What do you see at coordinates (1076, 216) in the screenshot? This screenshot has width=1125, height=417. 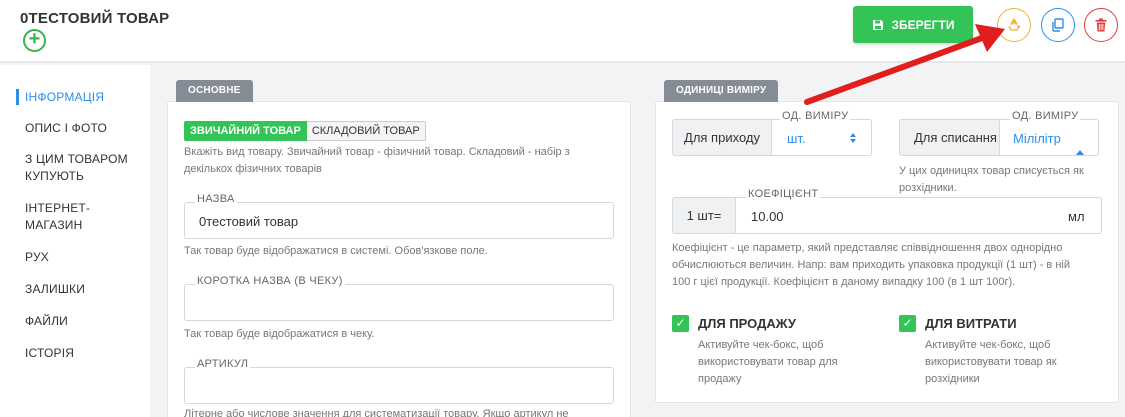 I see `coef-suffix: мл` at bounding box center [1076, 216].